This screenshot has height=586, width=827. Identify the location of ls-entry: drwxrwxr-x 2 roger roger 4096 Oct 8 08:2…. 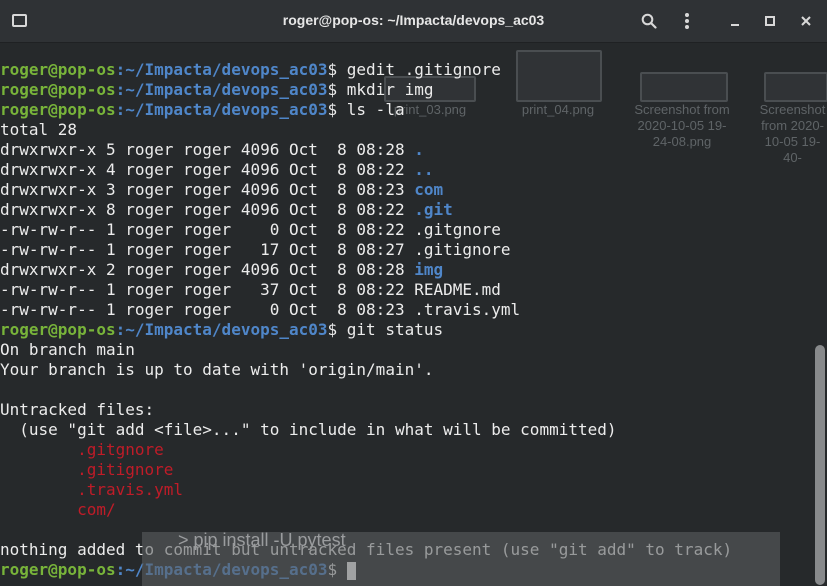
(413, 270).